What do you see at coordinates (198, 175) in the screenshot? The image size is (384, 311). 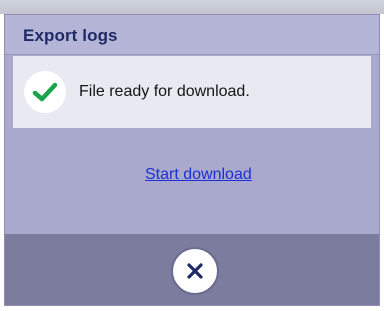 I see `start-download-link: Start download` at bounding box center [198, 175].